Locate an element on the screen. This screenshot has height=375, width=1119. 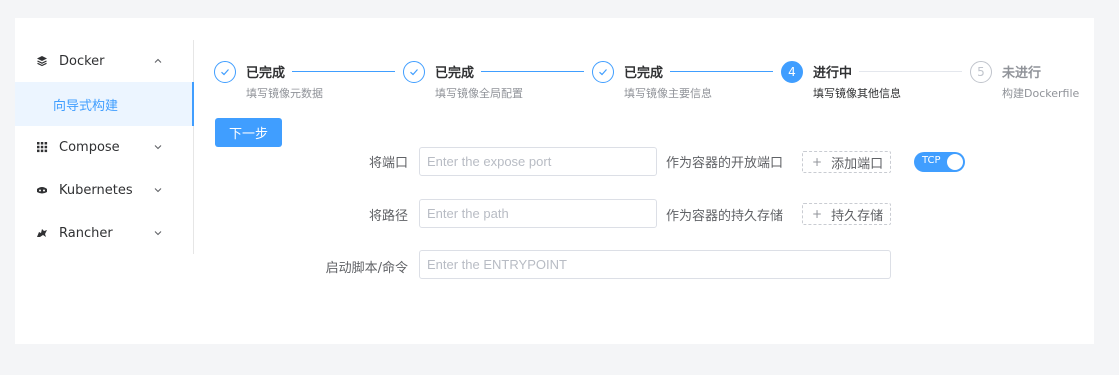
path-label: 将路径 is located at coordinates (388, 216).